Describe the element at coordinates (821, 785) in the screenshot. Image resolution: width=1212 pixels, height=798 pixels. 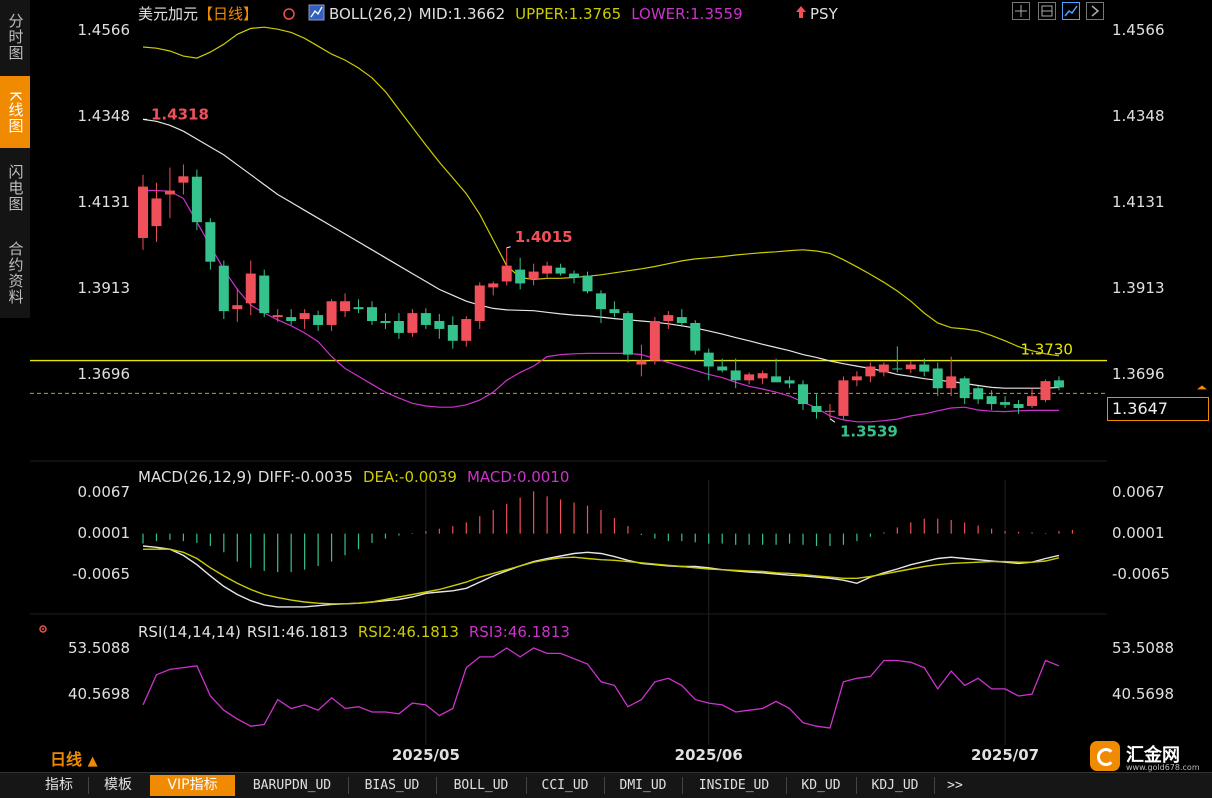
I see `tab-kd-ud: KD_UD` at that location.